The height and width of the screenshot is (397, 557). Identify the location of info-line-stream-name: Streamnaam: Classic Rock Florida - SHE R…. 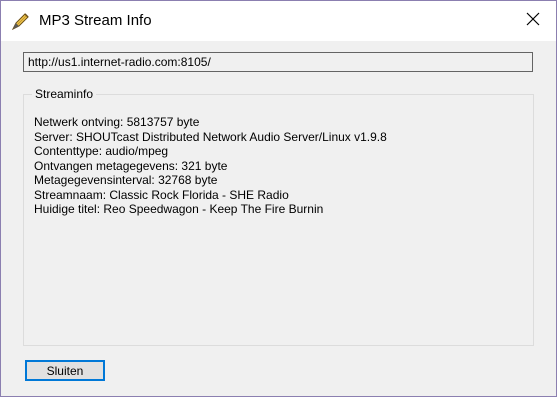
(161, 194).